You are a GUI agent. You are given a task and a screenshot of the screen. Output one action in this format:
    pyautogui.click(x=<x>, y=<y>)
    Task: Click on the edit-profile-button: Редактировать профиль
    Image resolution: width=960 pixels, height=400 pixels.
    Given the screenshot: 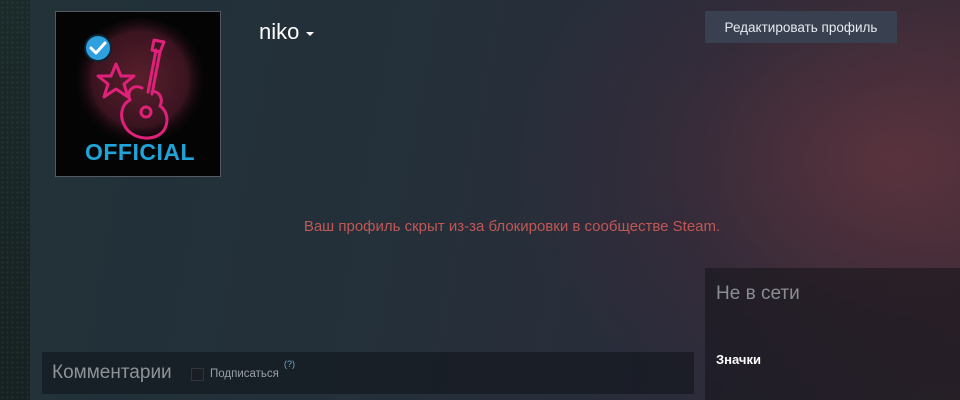 What is the action you would take?
    pyautogui.click(x=801, y=27)
    